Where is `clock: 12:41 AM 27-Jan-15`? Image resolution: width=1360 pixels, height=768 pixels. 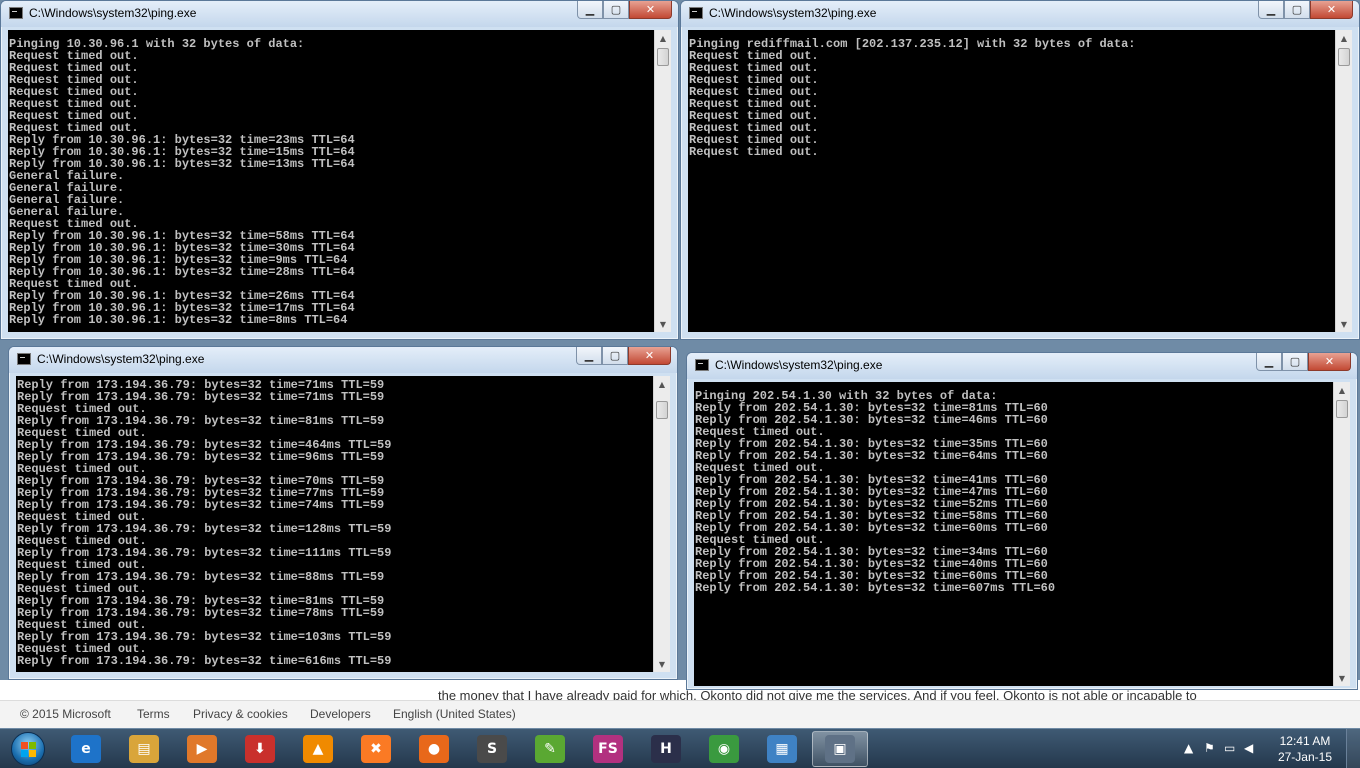
clock: 12:41 AM 27-Jan-15 is located at coordinates (1305, 749).